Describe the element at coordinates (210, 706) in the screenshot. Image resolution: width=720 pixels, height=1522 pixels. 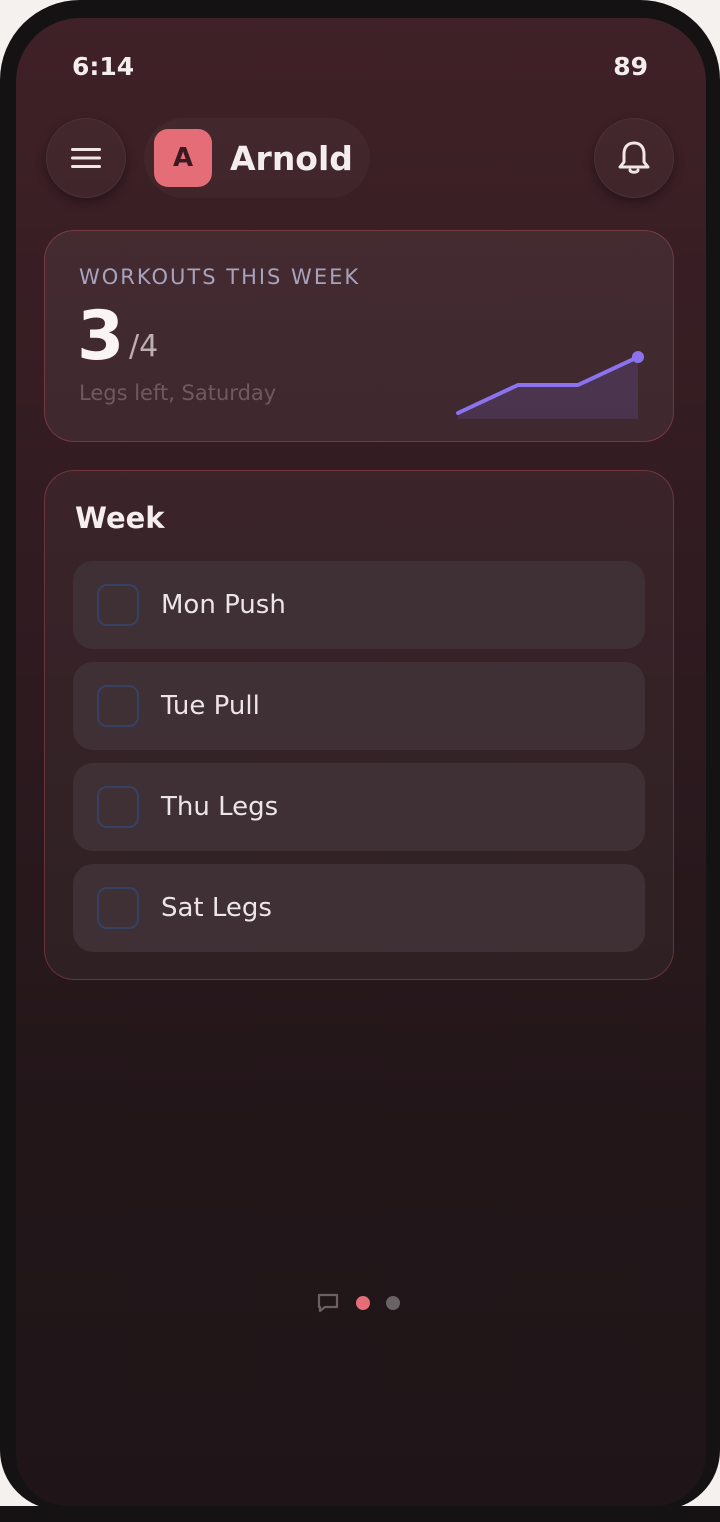
I see `task-label: Tue Pull` at that location.